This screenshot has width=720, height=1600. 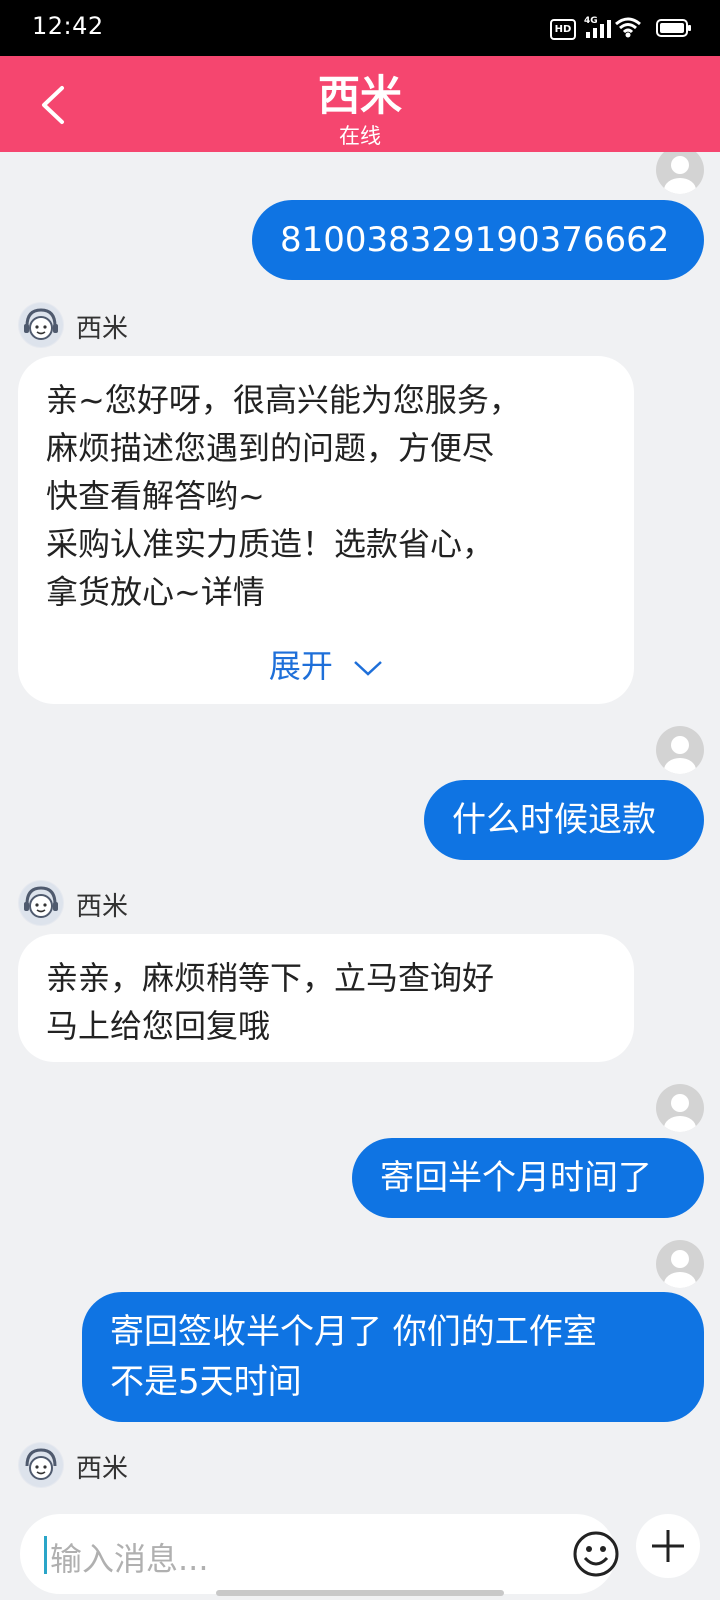 What do you see at coordinates (673, 28) in the screenshot?
I see `battery-icon` at bounding box center [673, 28].